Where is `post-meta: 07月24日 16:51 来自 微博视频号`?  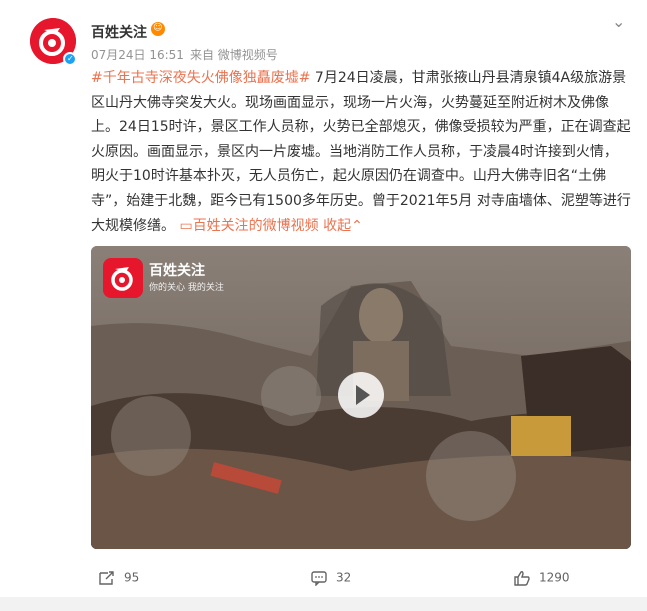 post-meta: 07月24日 16:51 来自 微博视频号 is located at coordinates (184, 54).